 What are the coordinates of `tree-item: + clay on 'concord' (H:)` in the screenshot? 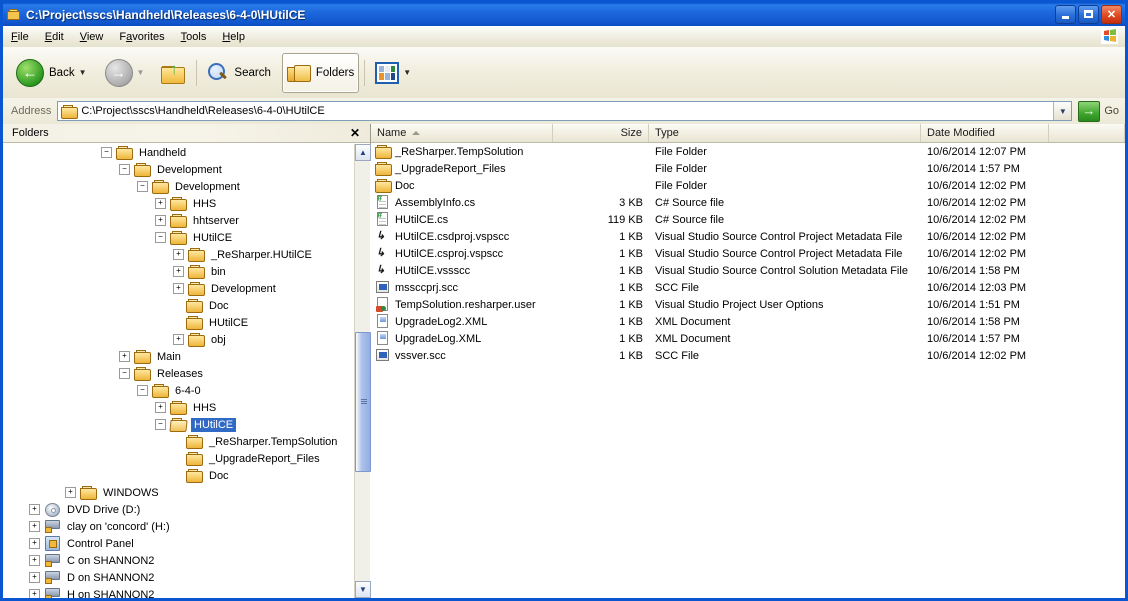 It's located at (178, 526).